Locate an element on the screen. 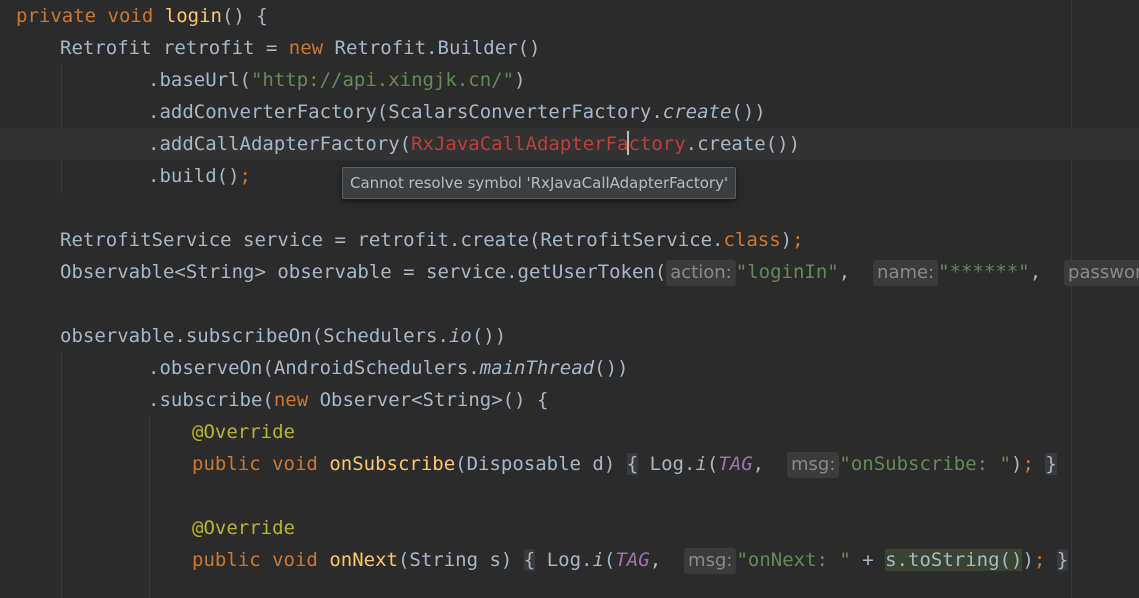 The height and width of the screenshot is (598, 1139). code-text: .subscribe( is located at coordinates (211, 400).